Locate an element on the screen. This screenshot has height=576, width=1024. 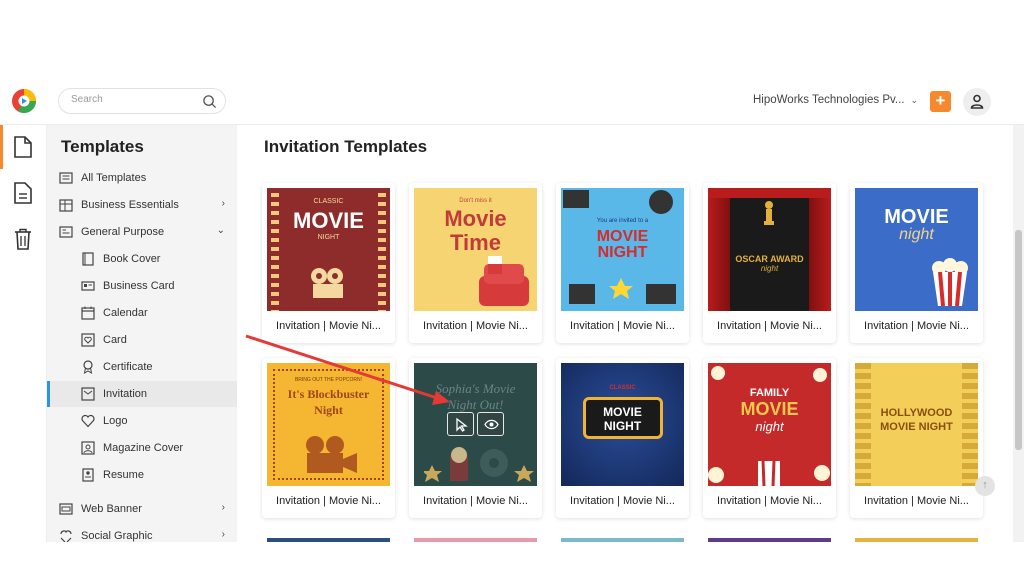
bottom-margin is located at coordinates (512, 559).